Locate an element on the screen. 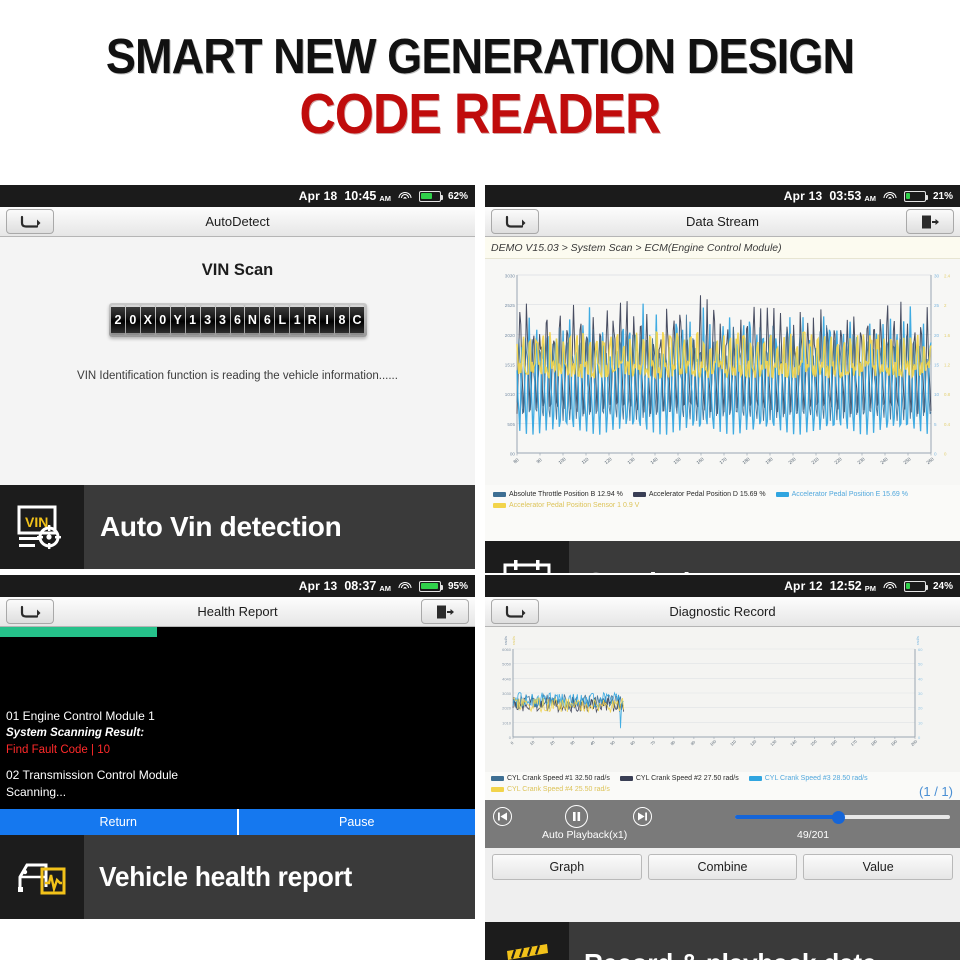 This screenshot has height=960, width=960. pause-button is located at coordinates (576, 816).